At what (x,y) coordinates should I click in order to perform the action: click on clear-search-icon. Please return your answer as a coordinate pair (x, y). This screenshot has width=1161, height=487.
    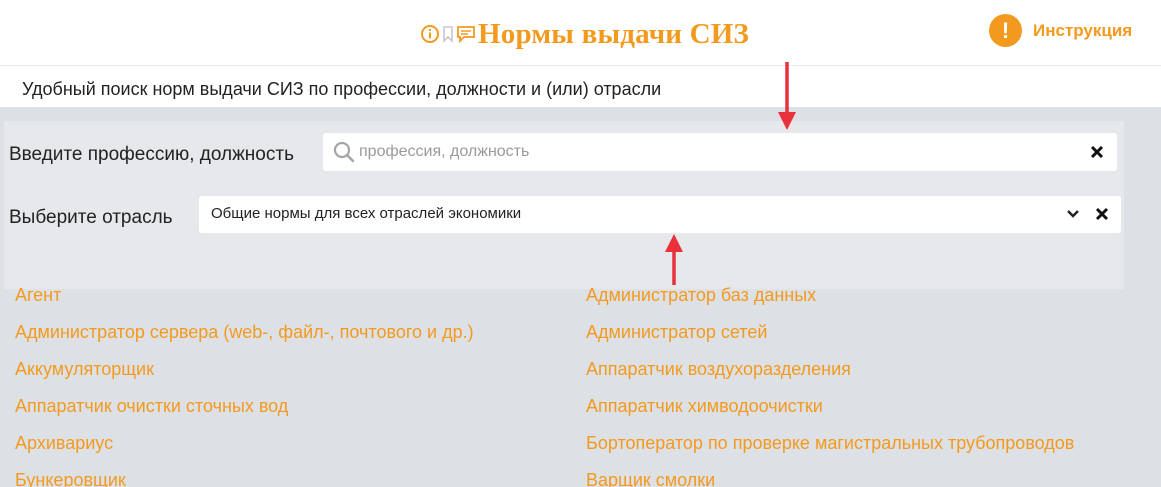
    Looking at the image, I should click on (1097, 152).